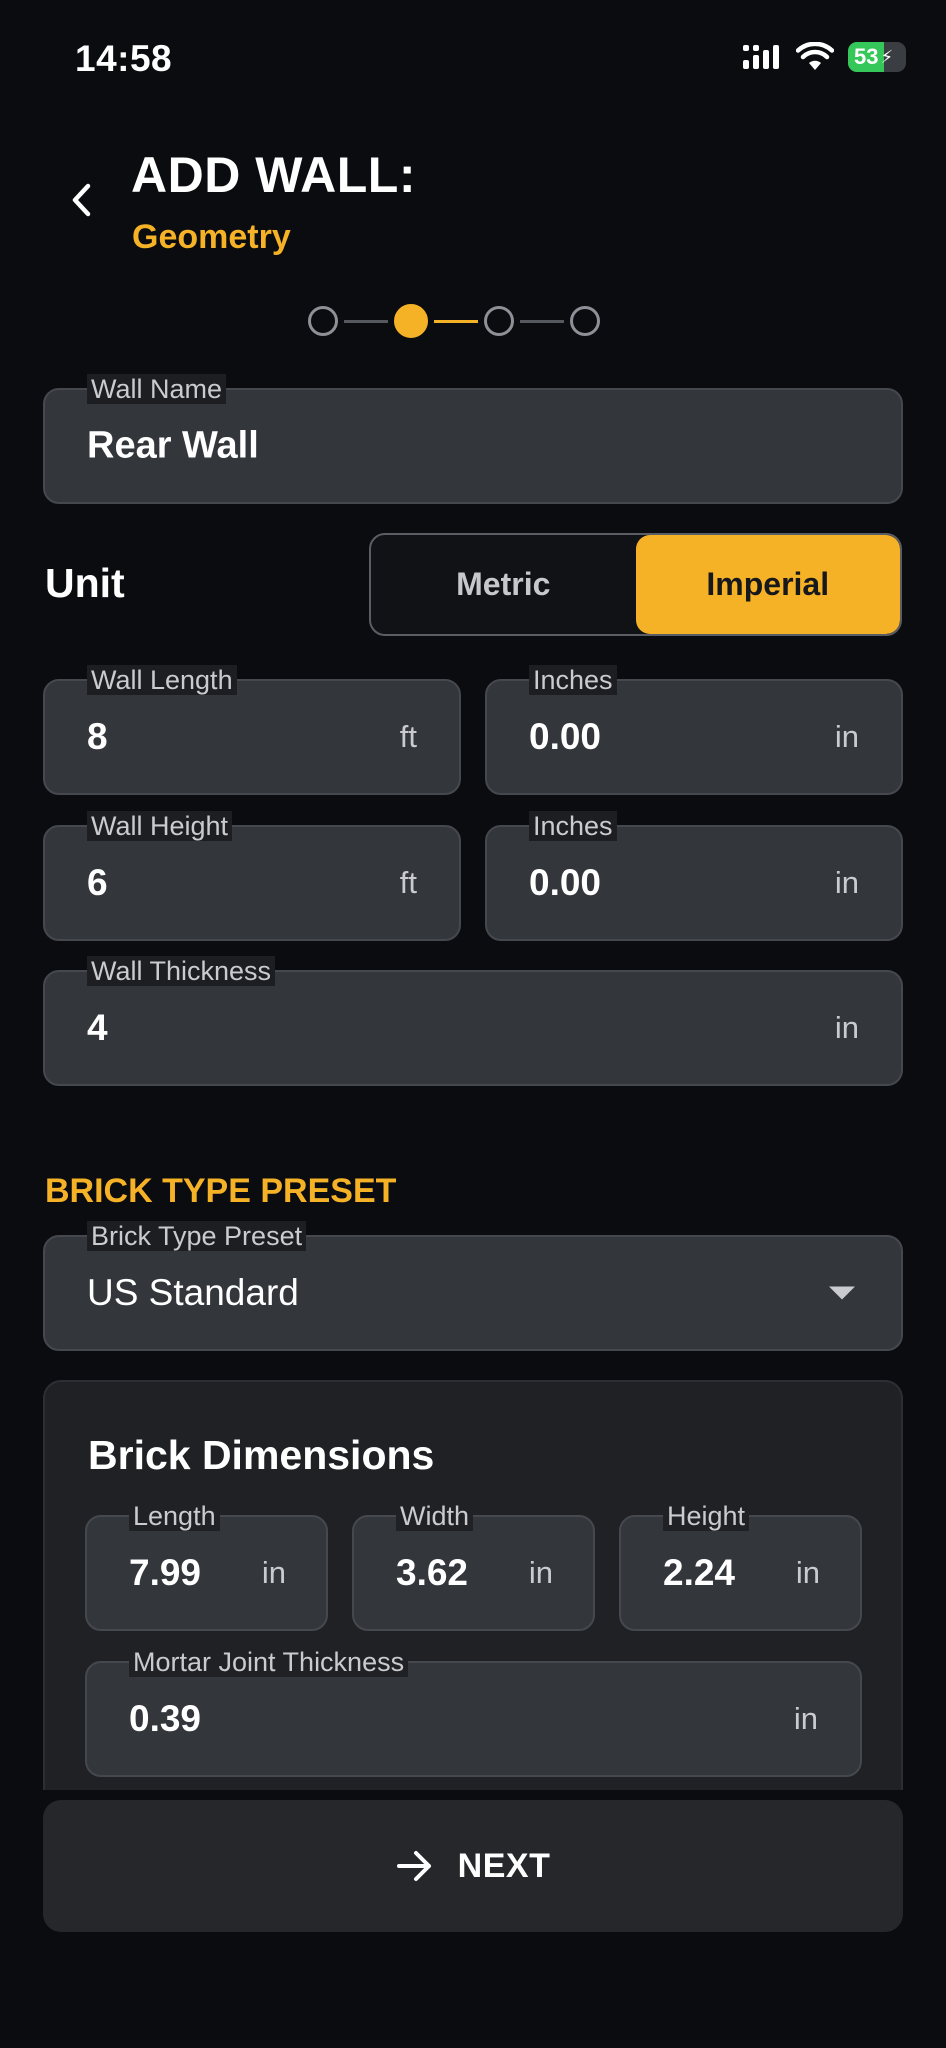  What do you see at coordinates (815, 56) in the screenshot?
I see `wifi-icon` at bounding box center [815, 56].